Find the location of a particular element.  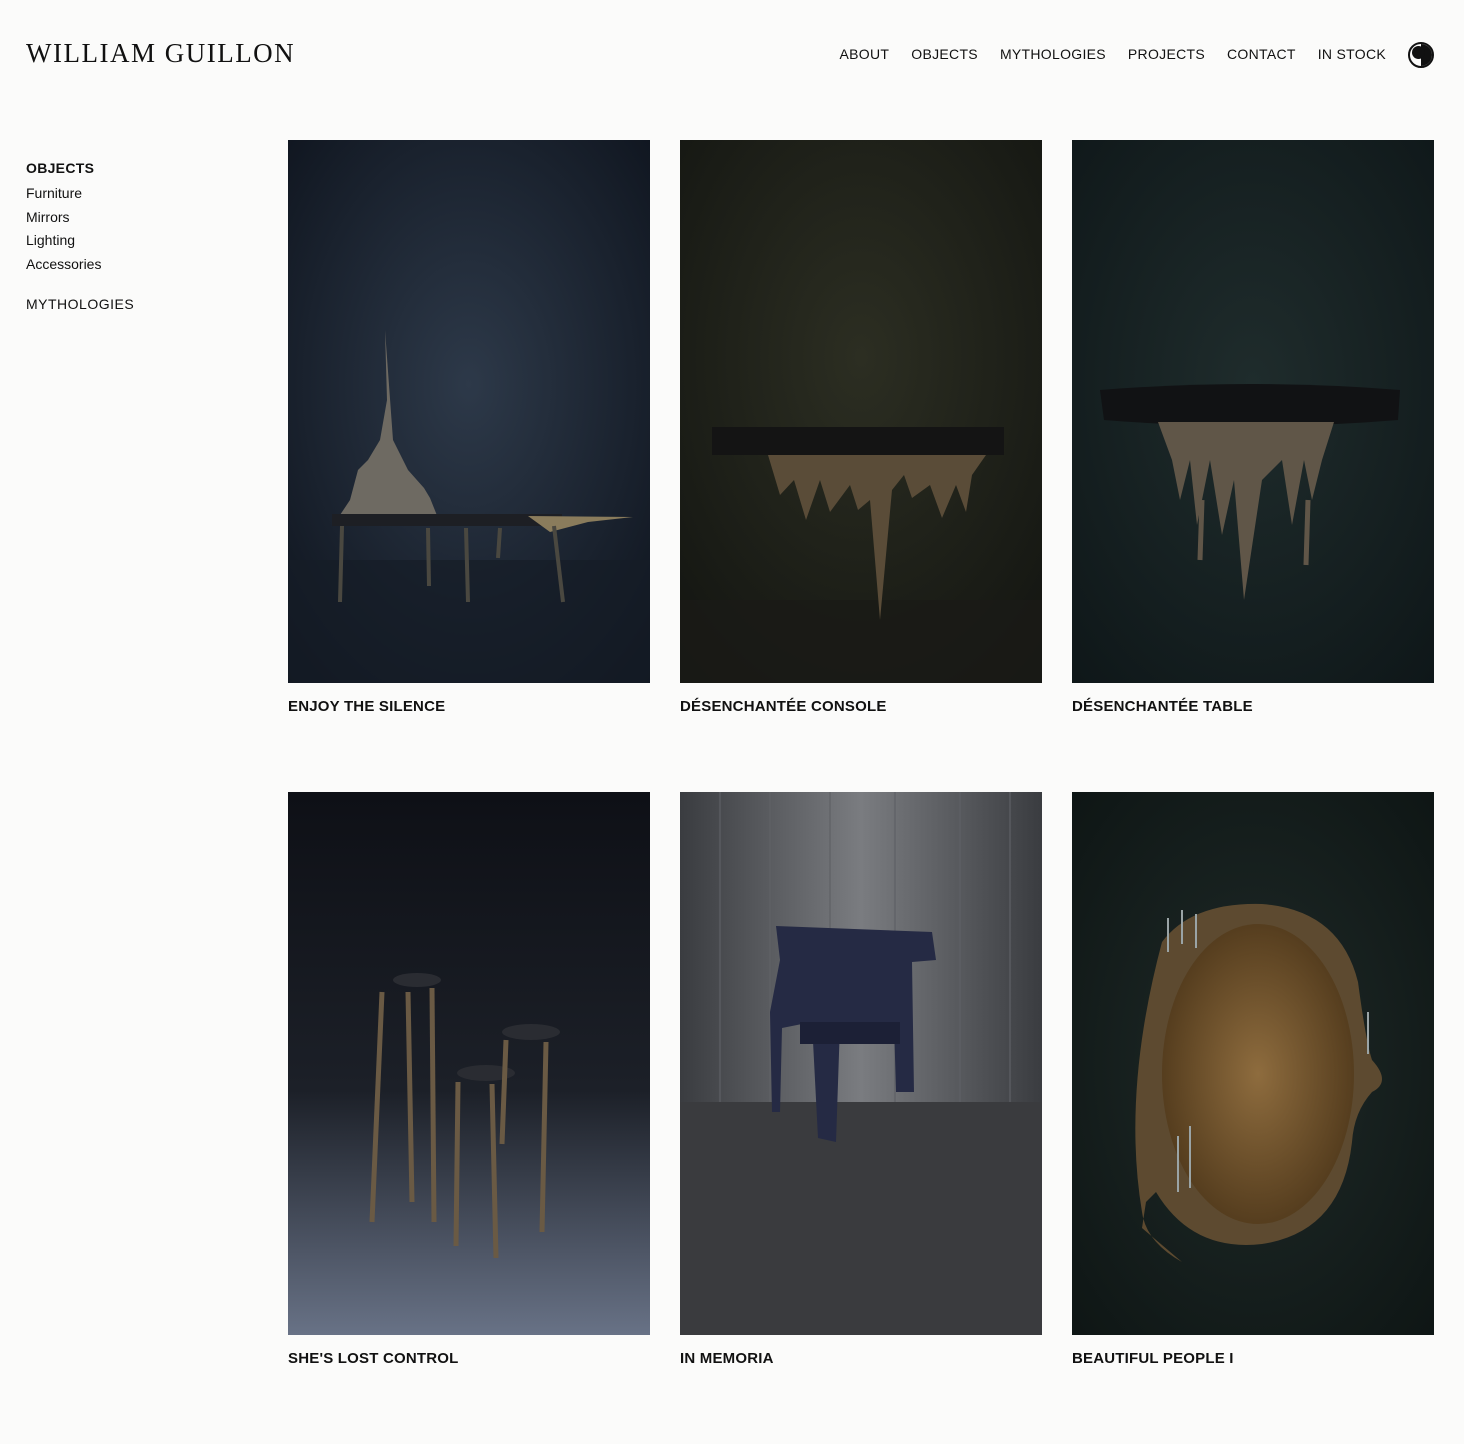

product-card: IN MEMORIA is located at coordinates (861, 1118).